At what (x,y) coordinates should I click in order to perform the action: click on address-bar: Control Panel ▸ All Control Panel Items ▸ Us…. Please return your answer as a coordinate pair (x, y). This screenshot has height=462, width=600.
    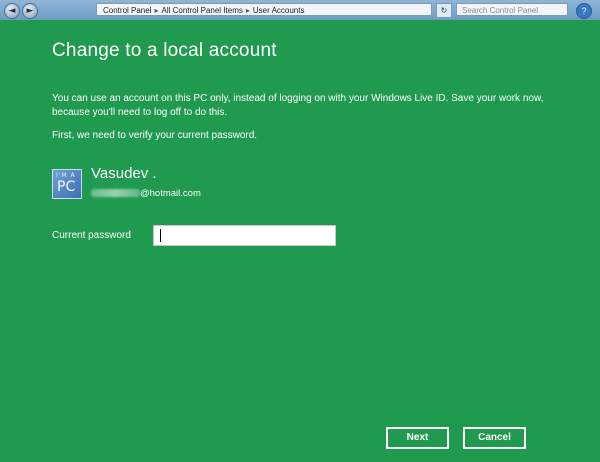
    Looking at the image, I should click on (264, 9).